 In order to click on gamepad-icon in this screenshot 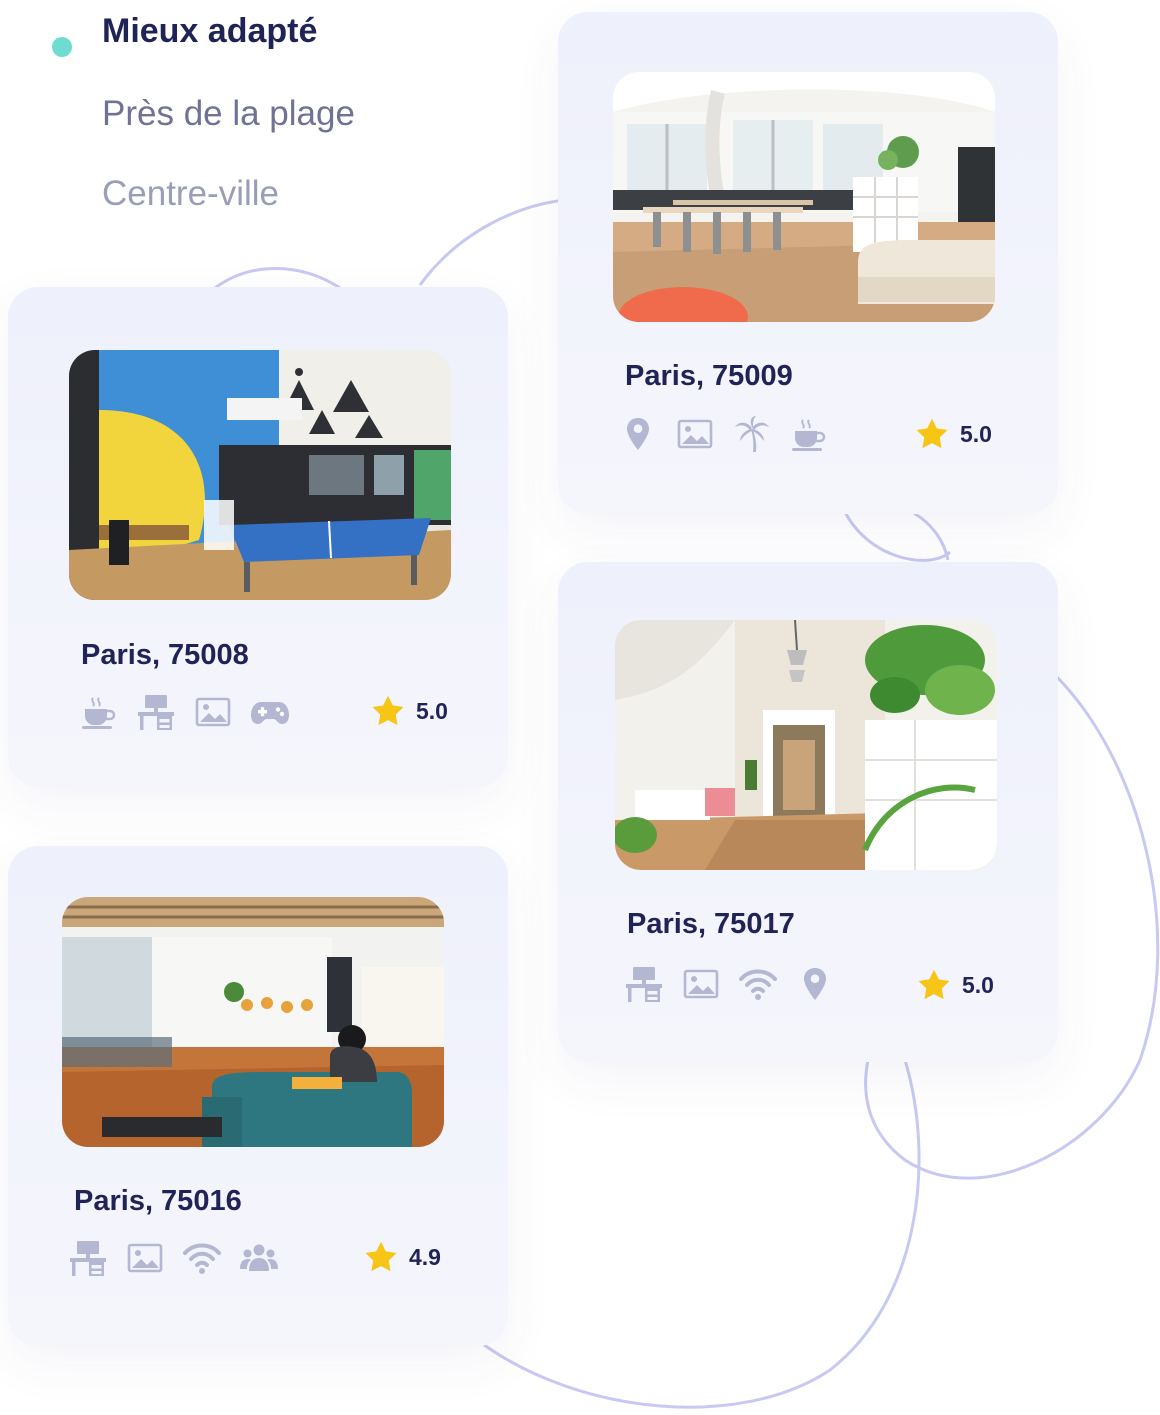, I will do `click(270, 712)`.